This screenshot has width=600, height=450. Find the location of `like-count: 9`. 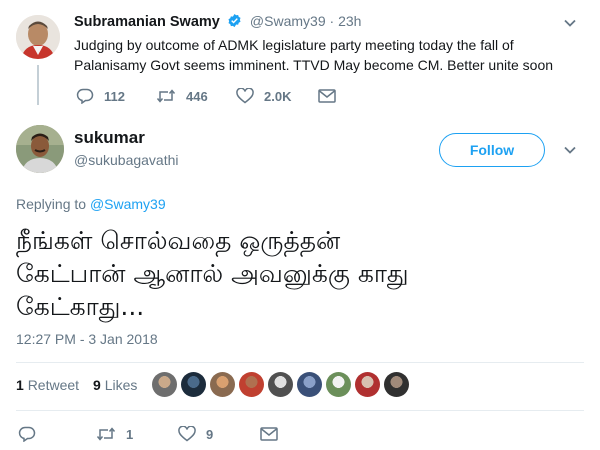

like-count: 9 is located at coordinates (97, 385).